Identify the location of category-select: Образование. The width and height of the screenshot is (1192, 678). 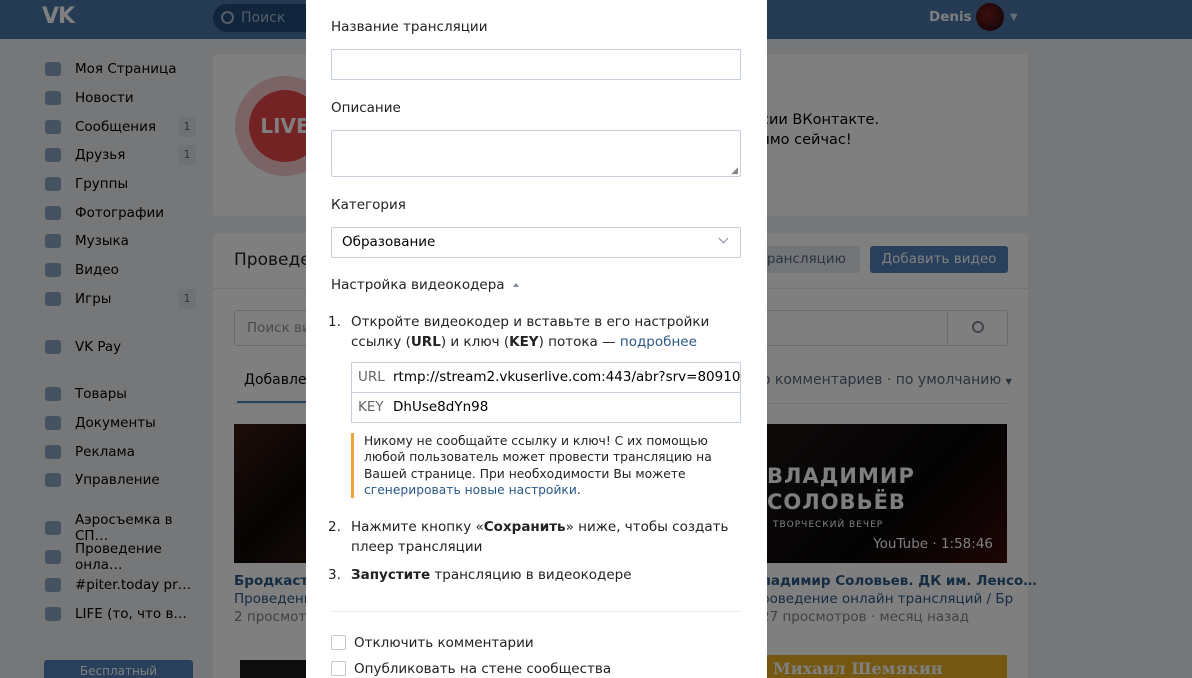
(536, 242).